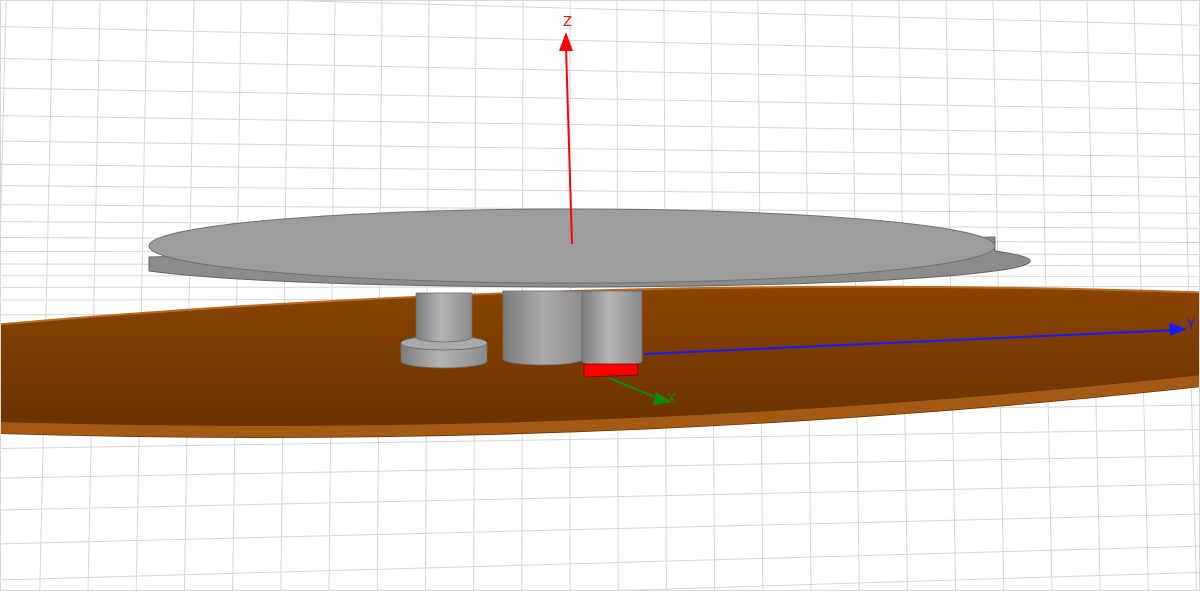  What do you see at coordinates (543, 328) in the screenshot?
I see `large-post-cylinder` at bounding box center [543, 328].